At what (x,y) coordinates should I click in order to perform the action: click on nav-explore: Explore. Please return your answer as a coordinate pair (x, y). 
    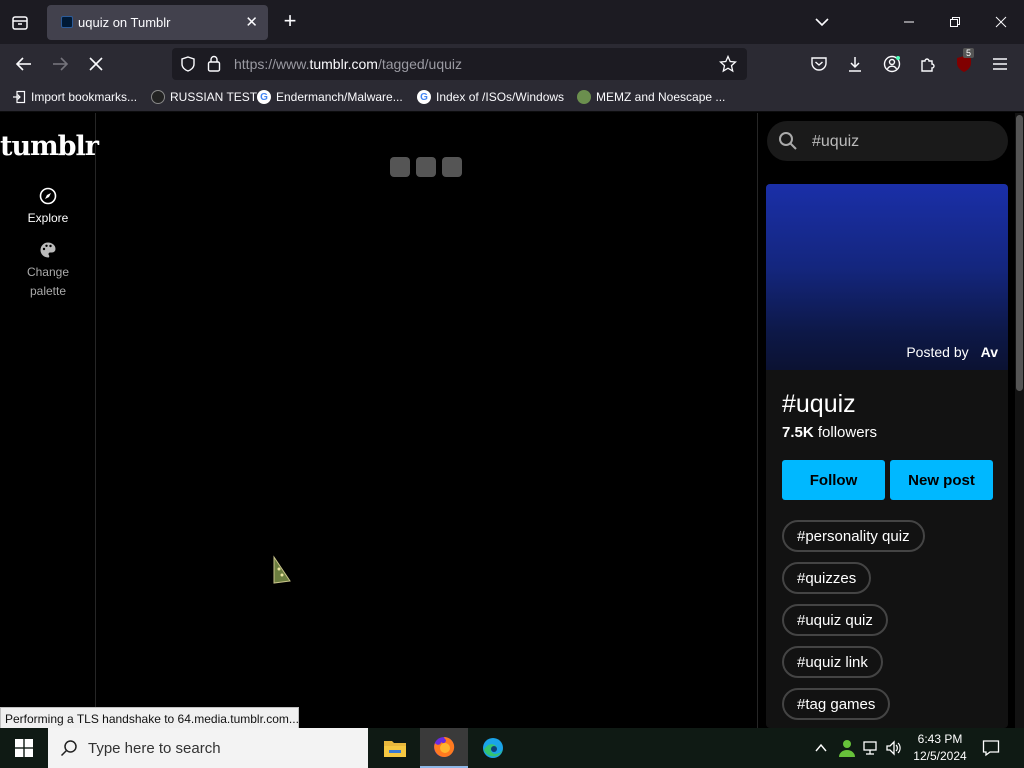
    Looking at the image, I should click on (48, 207).